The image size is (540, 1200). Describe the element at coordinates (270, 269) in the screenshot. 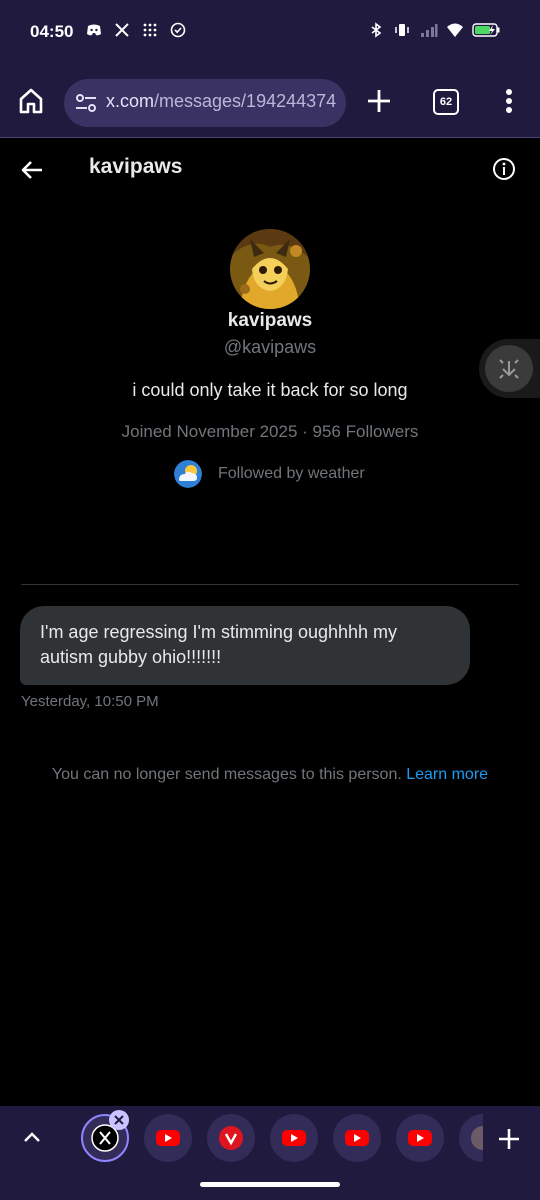

I see `profile-avatar` at that location.